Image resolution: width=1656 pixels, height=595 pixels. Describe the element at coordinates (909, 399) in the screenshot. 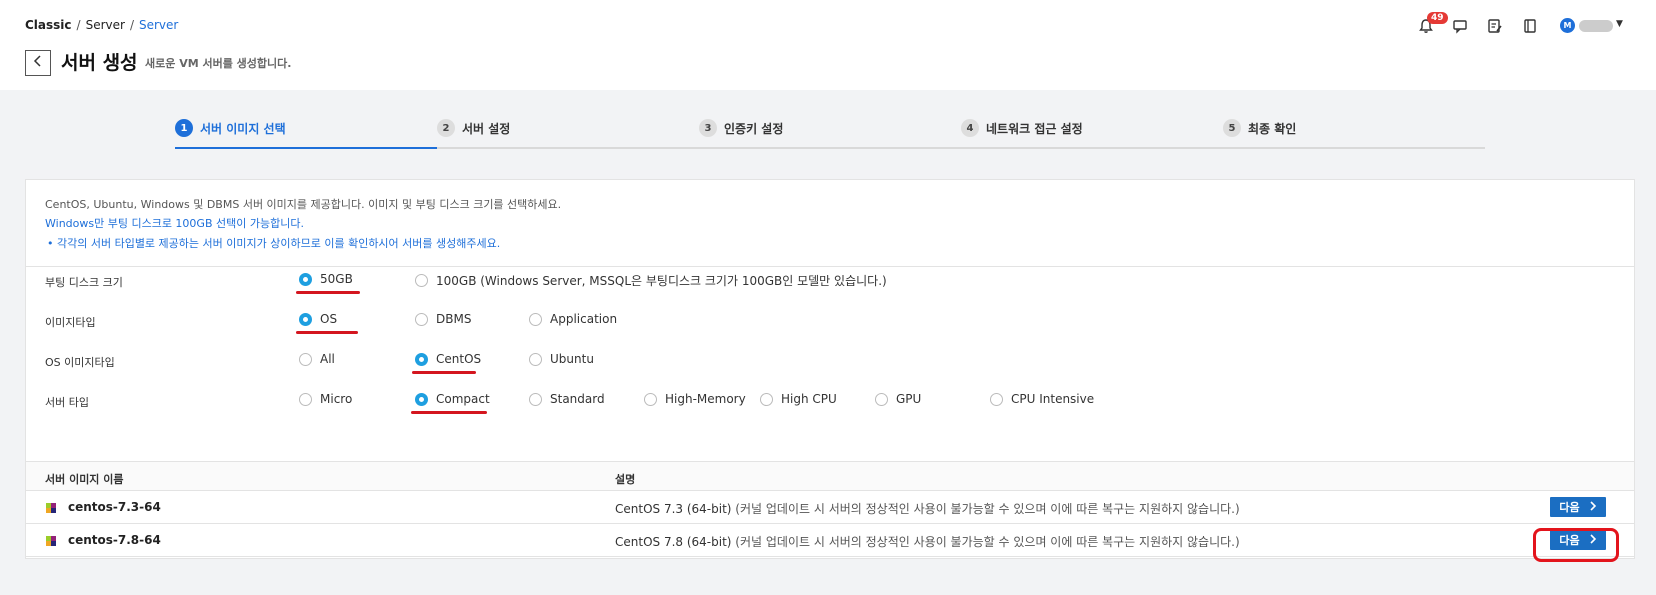

I see `radio-label: GPU` at that location.